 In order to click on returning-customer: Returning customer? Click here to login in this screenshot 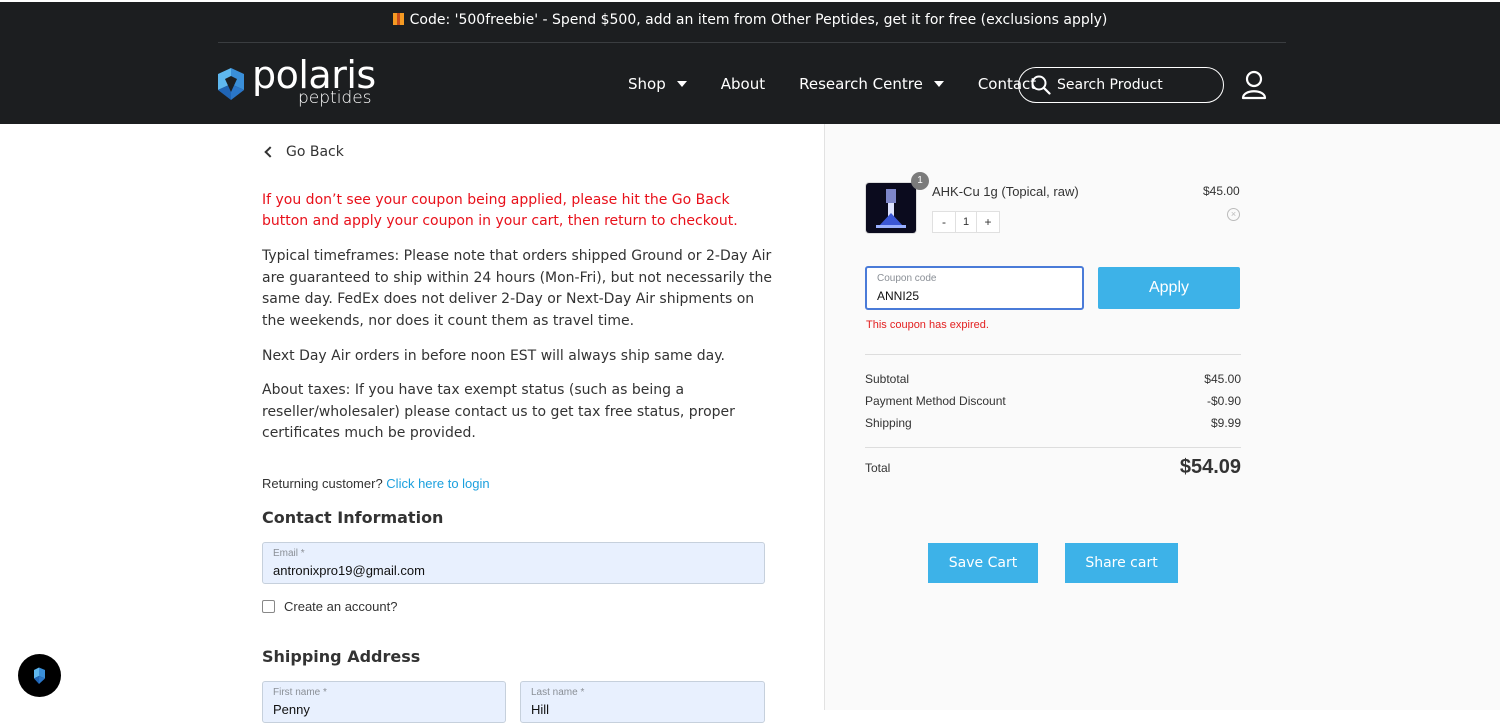, I will do `click(376, 483)`.